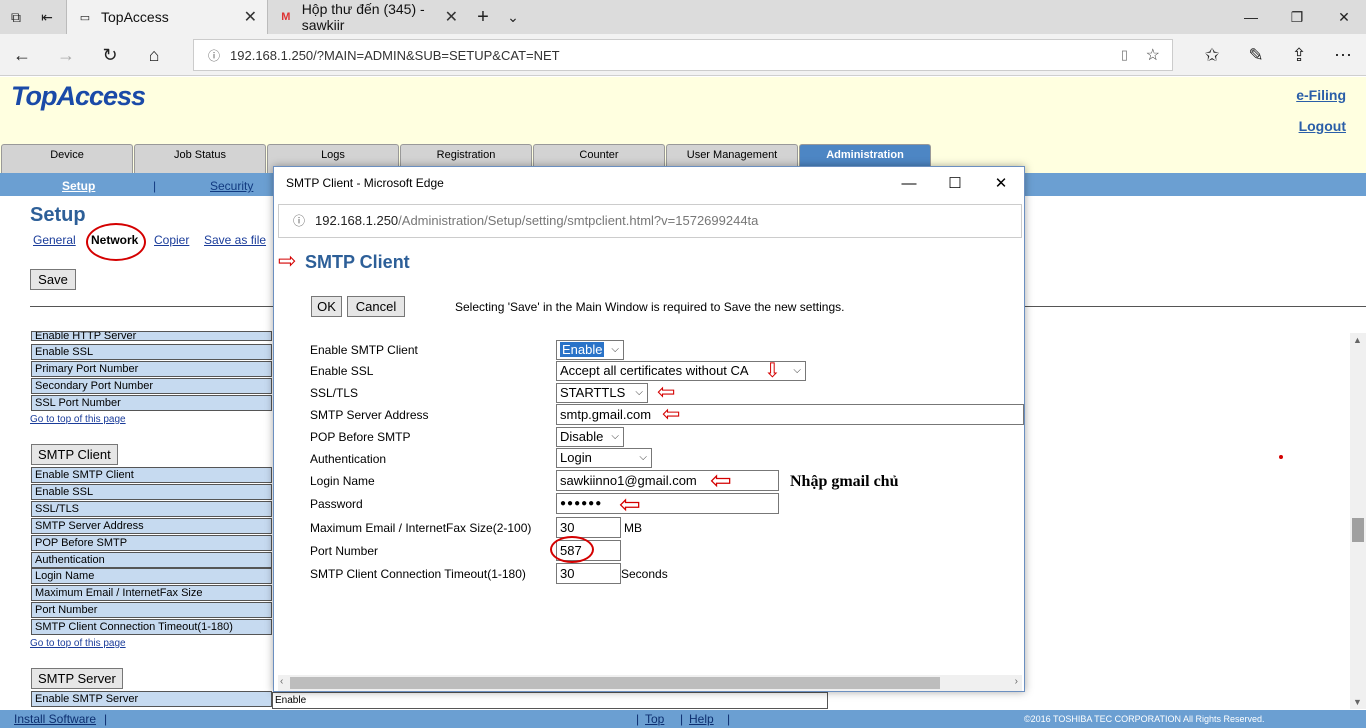 The width and height of the screenshot is (1366, 728). Describe the element at coordinates (604, 458) in the screenshot. I see `authentication-select: Login ⌵` at that location.